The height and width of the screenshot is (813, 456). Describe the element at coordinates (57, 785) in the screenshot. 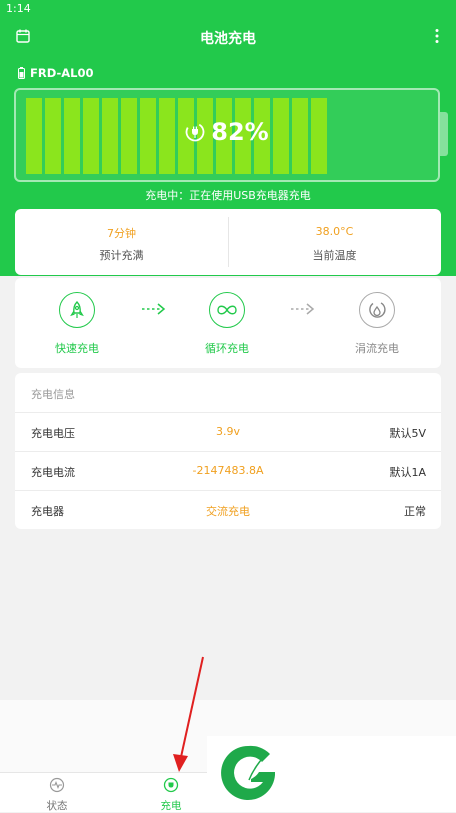

I see `pulse-icon` at that location.